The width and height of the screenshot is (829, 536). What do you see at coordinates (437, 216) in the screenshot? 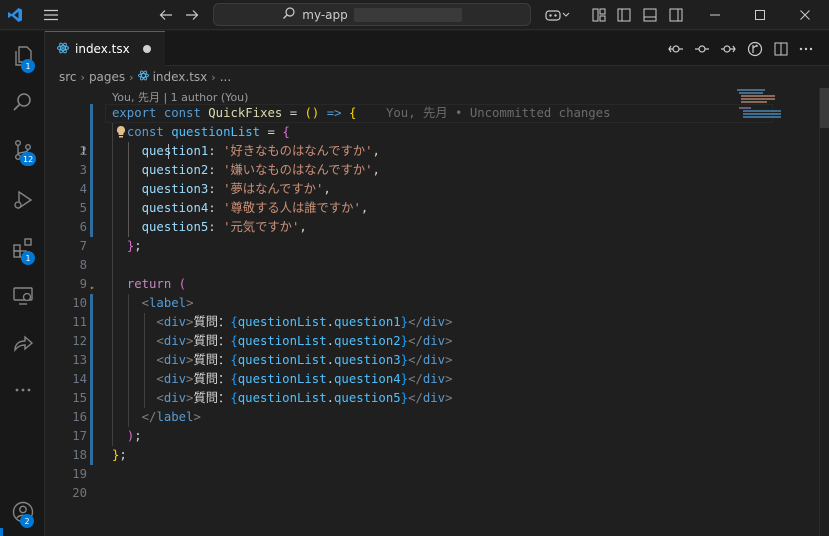
I see `code-line: 6 question4: '尊敬する人は誰ですか',` at bounding box center [437, 216].